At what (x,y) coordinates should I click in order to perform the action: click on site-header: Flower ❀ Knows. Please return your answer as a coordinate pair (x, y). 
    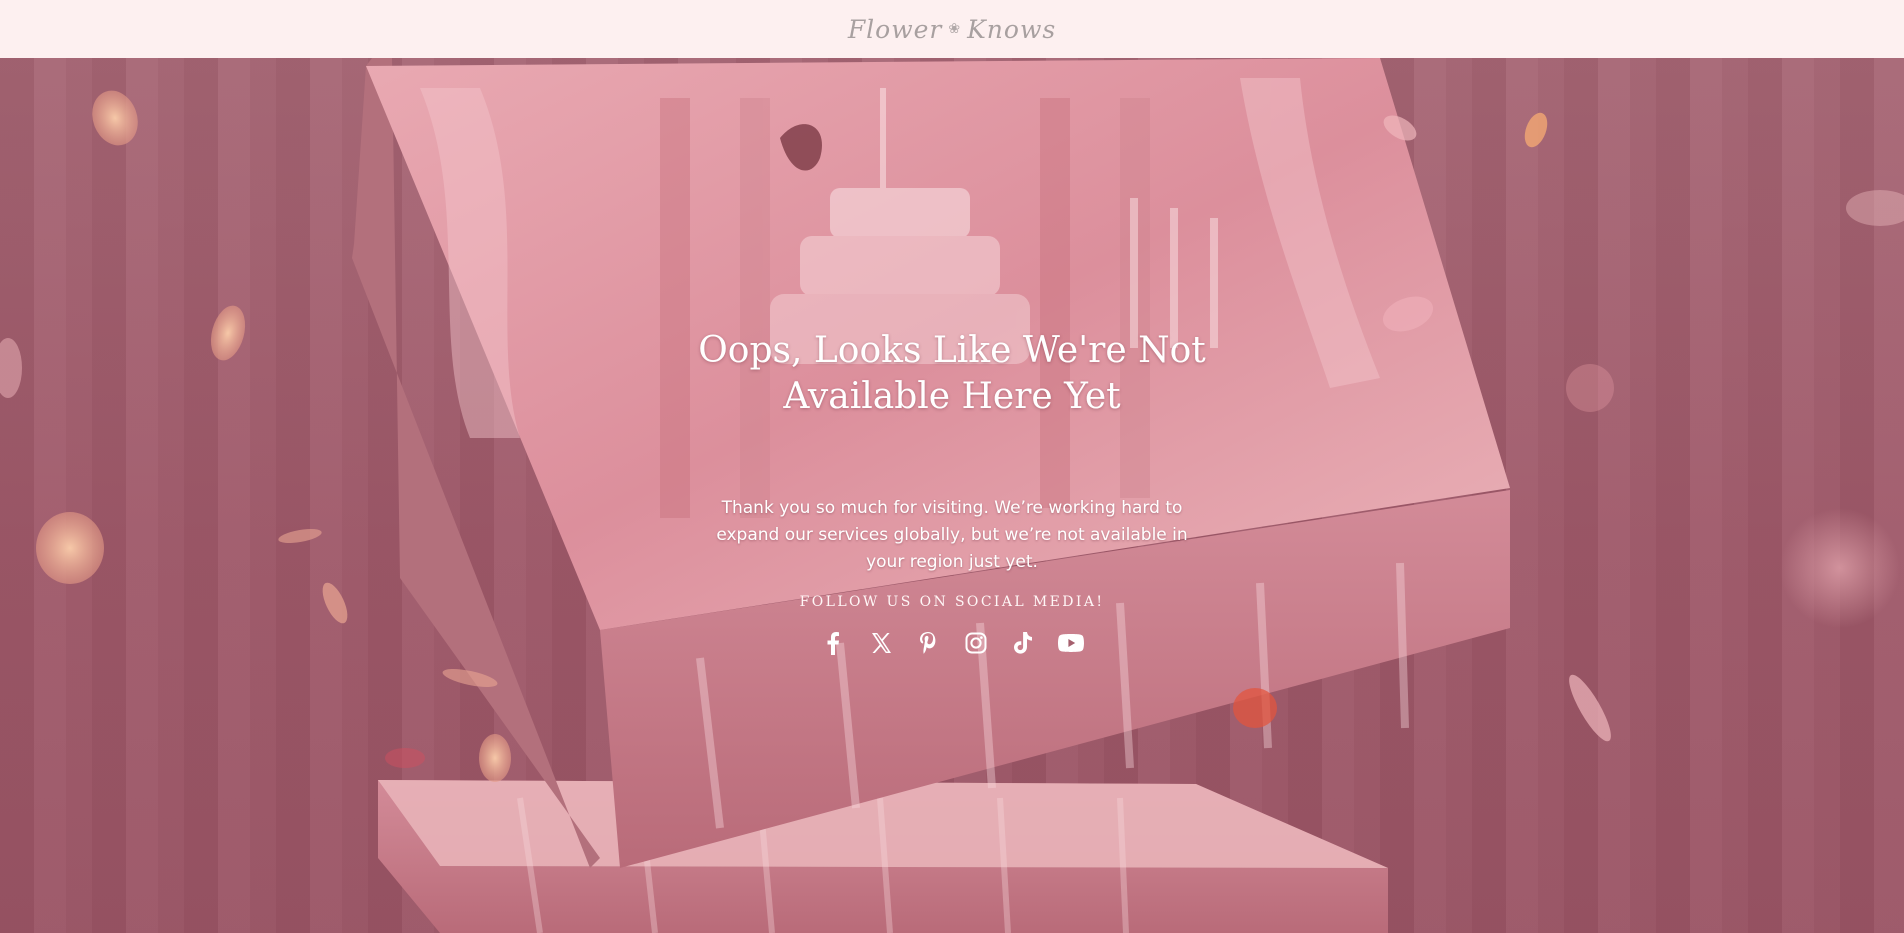
    Looking at the image, I should click on (952, 29).